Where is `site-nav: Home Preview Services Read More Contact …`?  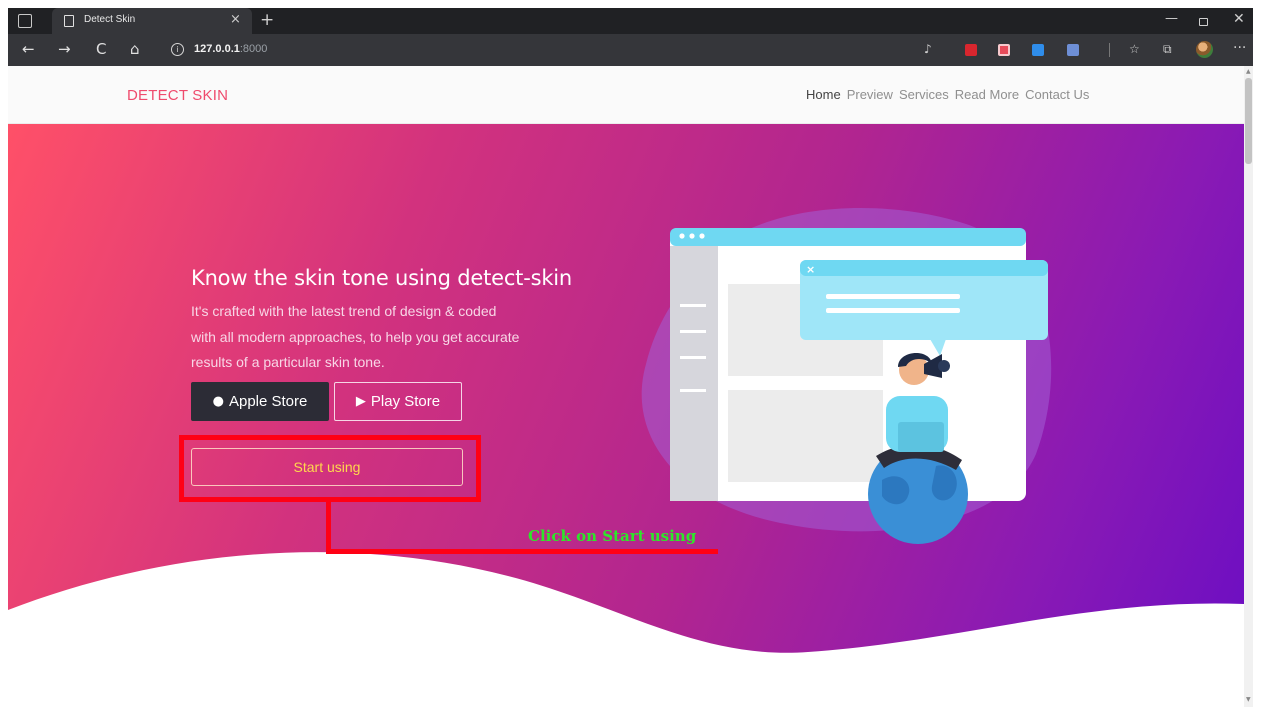
site-nav: Home Preview Services Read More Contact … is located at coordinates (947, 94).